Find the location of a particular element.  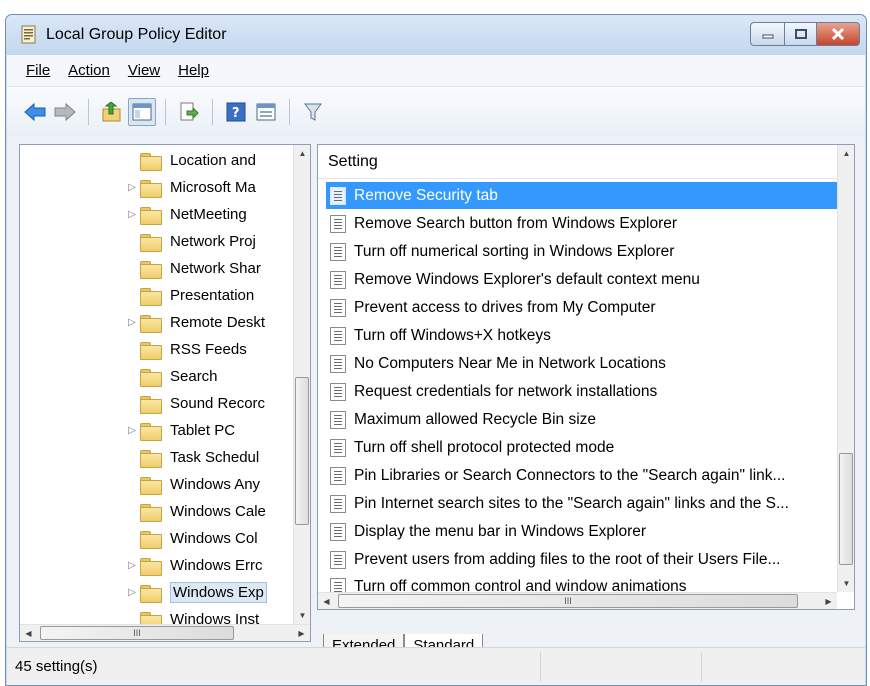

status-divider is located at coordinates (540, 667).